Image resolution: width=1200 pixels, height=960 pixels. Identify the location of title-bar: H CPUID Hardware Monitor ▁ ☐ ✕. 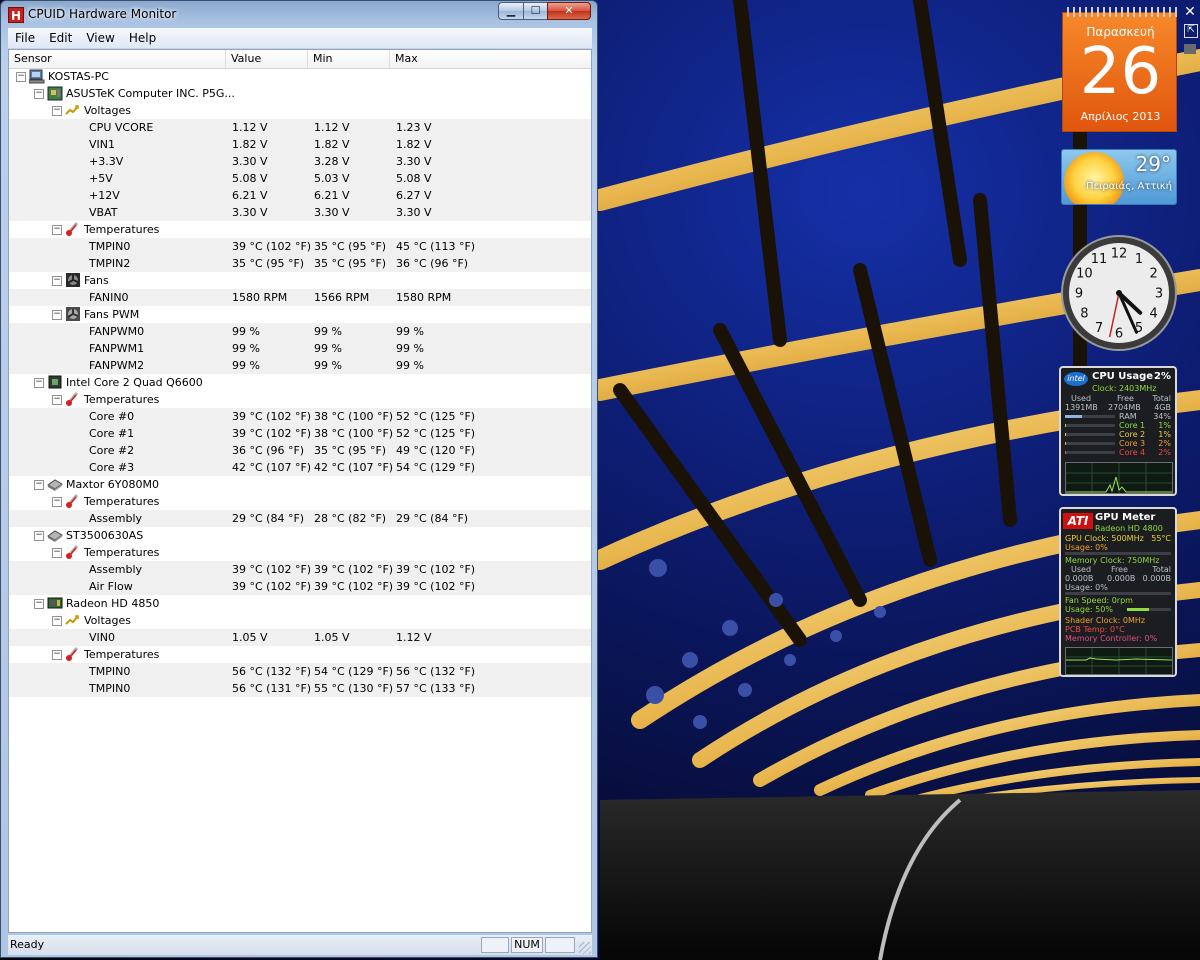
(299, 14).